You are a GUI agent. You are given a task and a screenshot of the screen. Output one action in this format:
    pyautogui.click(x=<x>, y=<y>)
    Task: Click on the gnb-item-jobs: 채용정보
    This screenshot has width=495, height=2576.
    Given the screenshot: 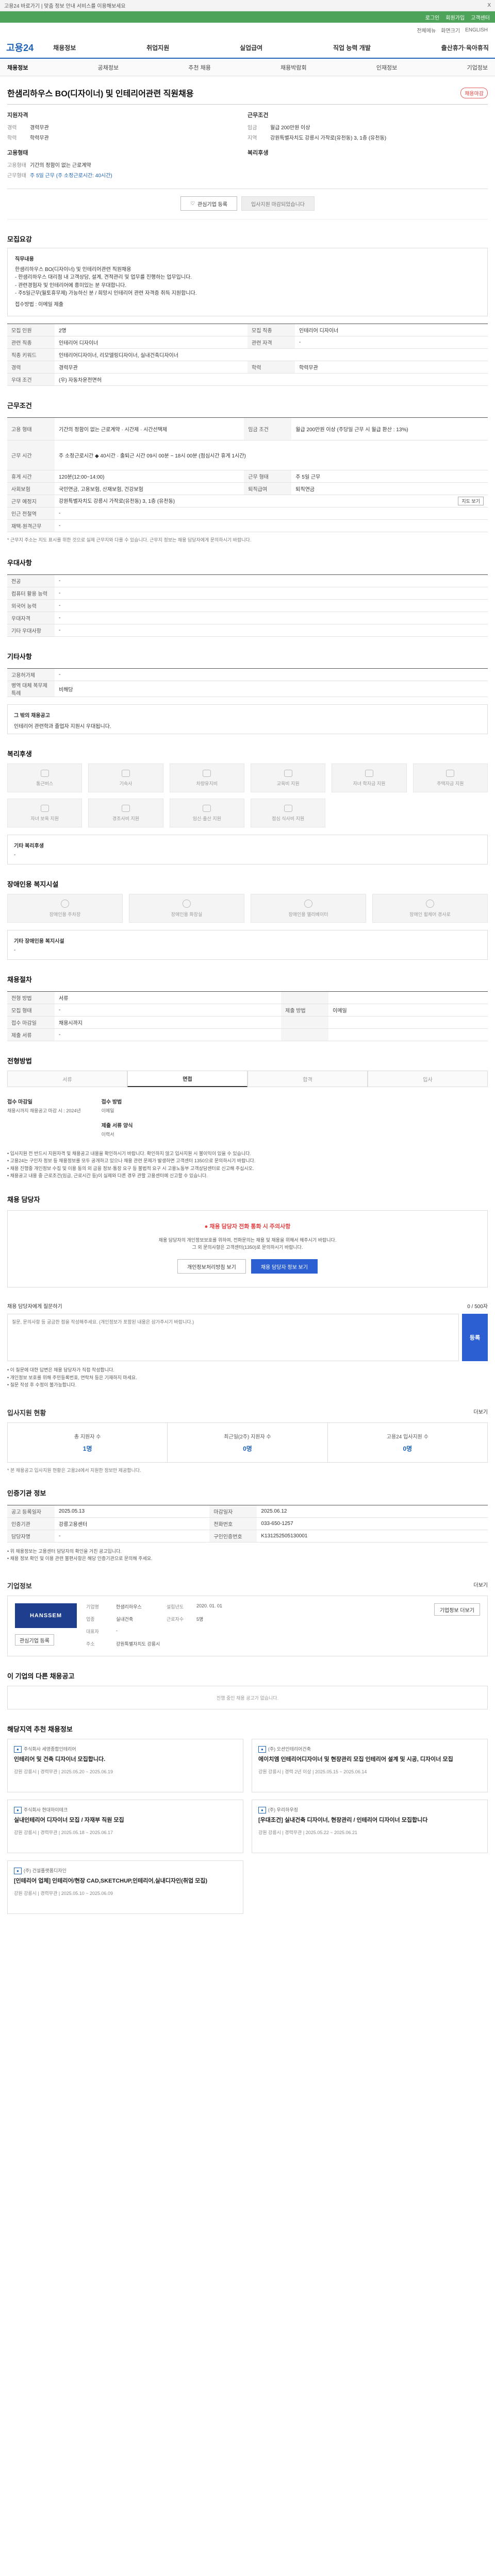 What is the action you would take?
    pyautogui.click(x=64, y=47)
    